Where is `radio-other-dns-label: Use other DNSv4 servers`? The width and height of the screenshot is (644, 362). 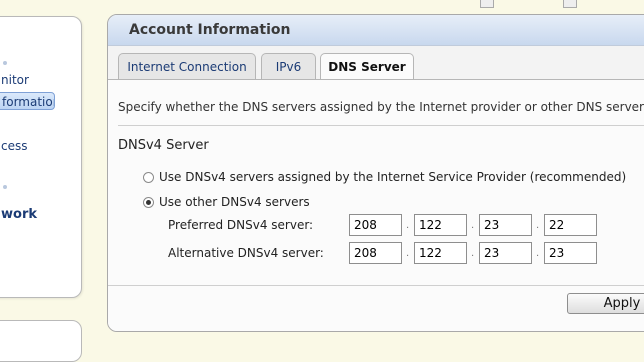
radio-other-dns-label: Use other DNSv4 servers is located at coordinates (234, 202).